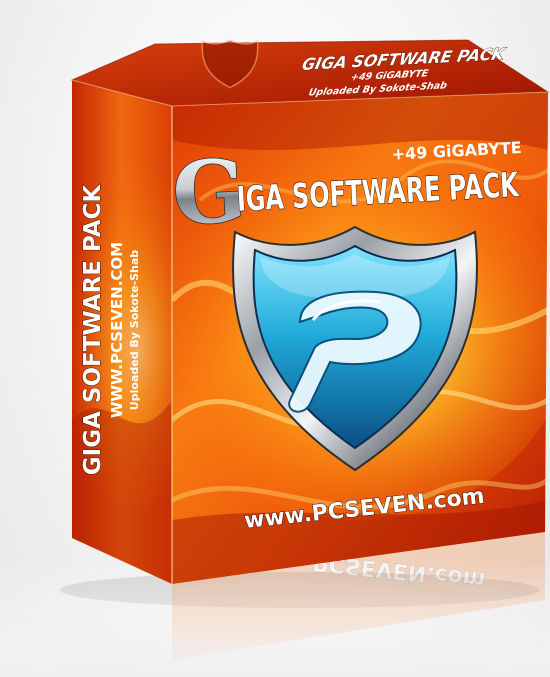  I want to click on spine-website: WWW.PCSEVEN.COM, so click(117, 330).